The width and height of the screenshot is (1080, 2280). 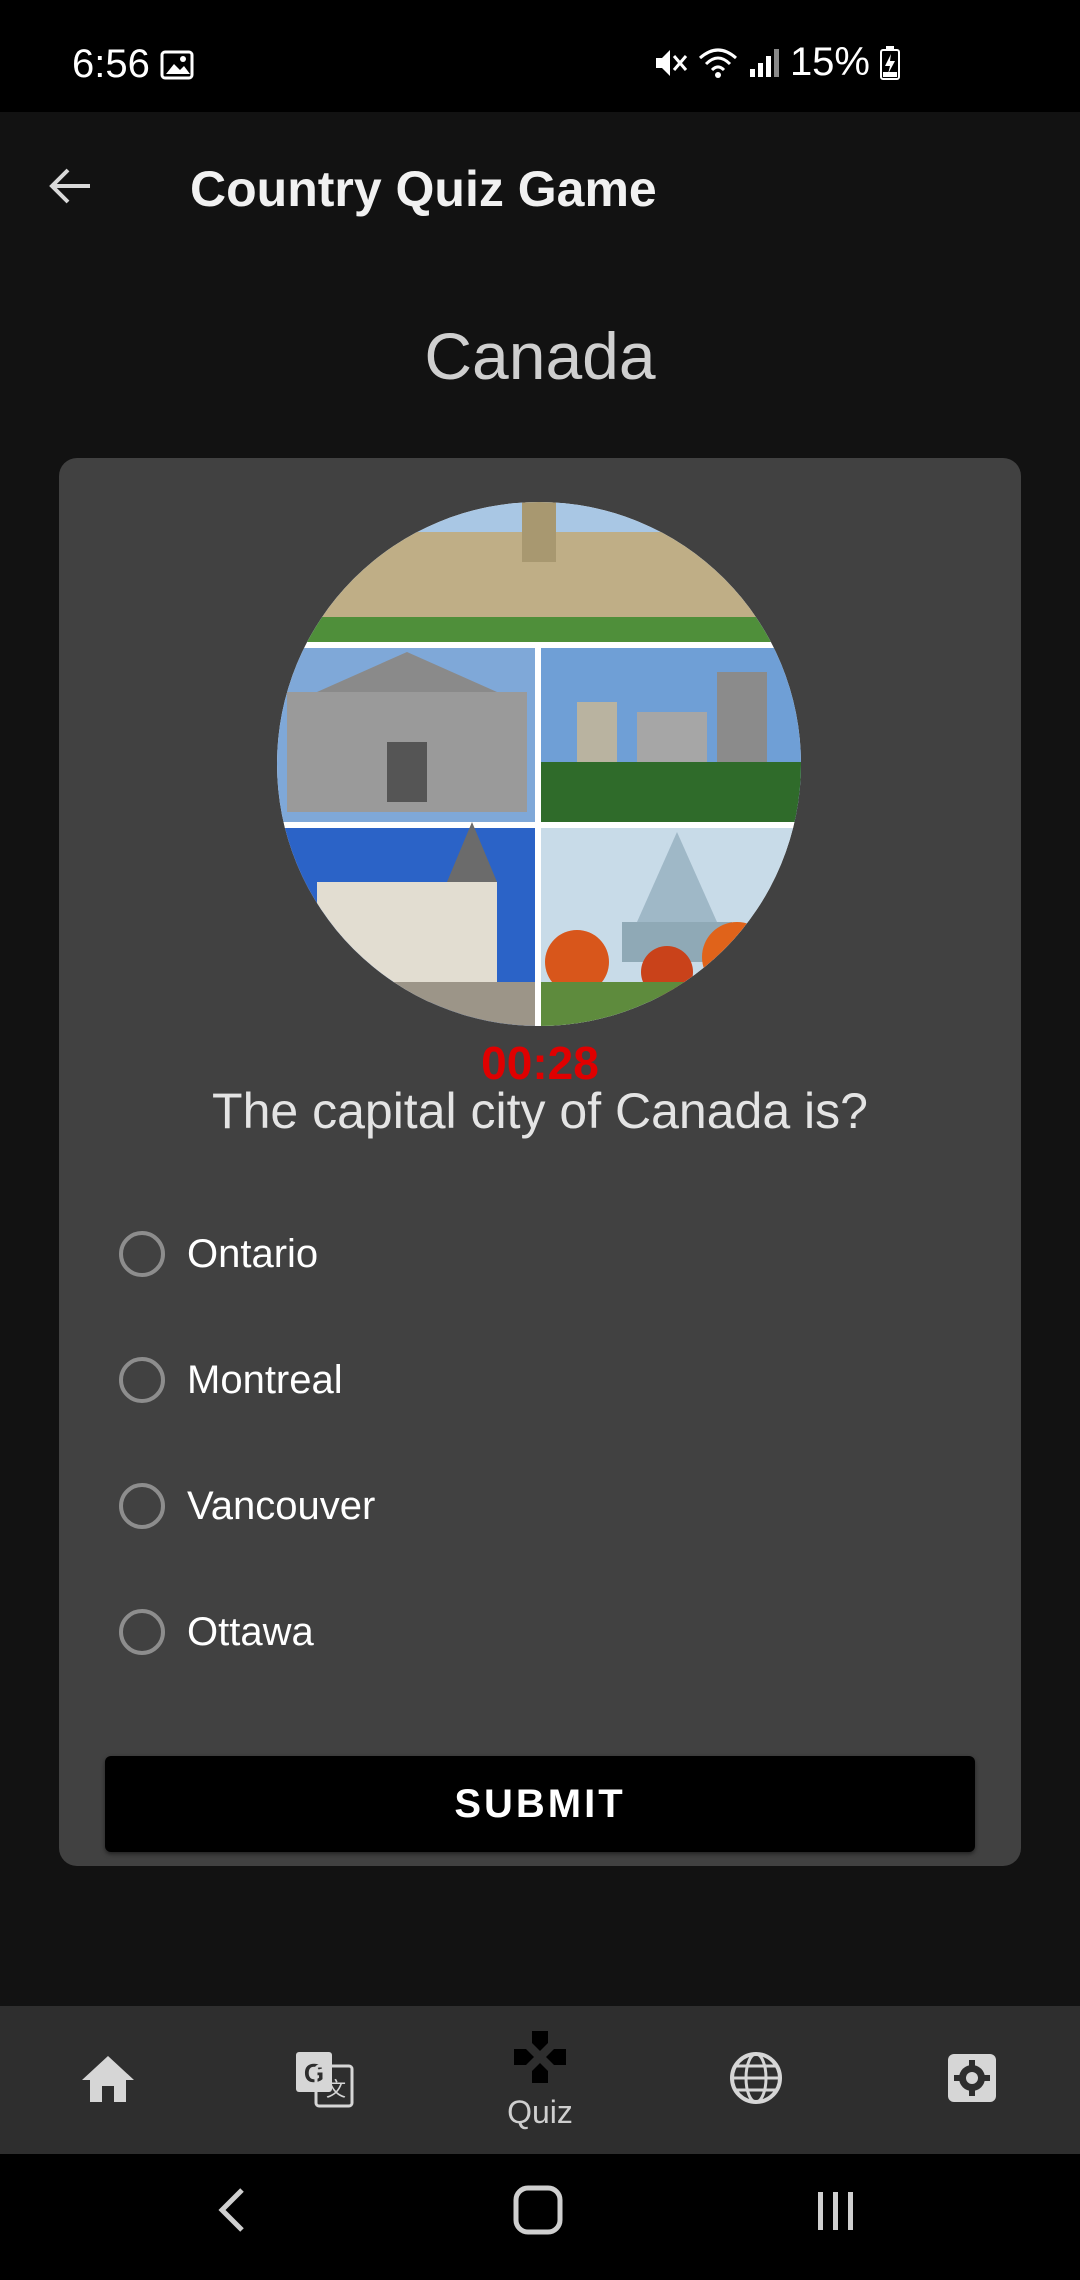 I want to click on translate-icon: G文, so click(x=324, y=2080).